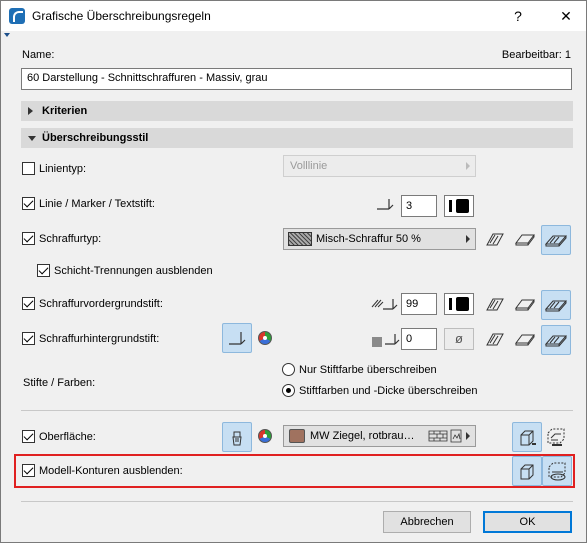 The height and width of the screenshot is (543, 587). I want to click on linetype-checkbox, so click(28, 168).